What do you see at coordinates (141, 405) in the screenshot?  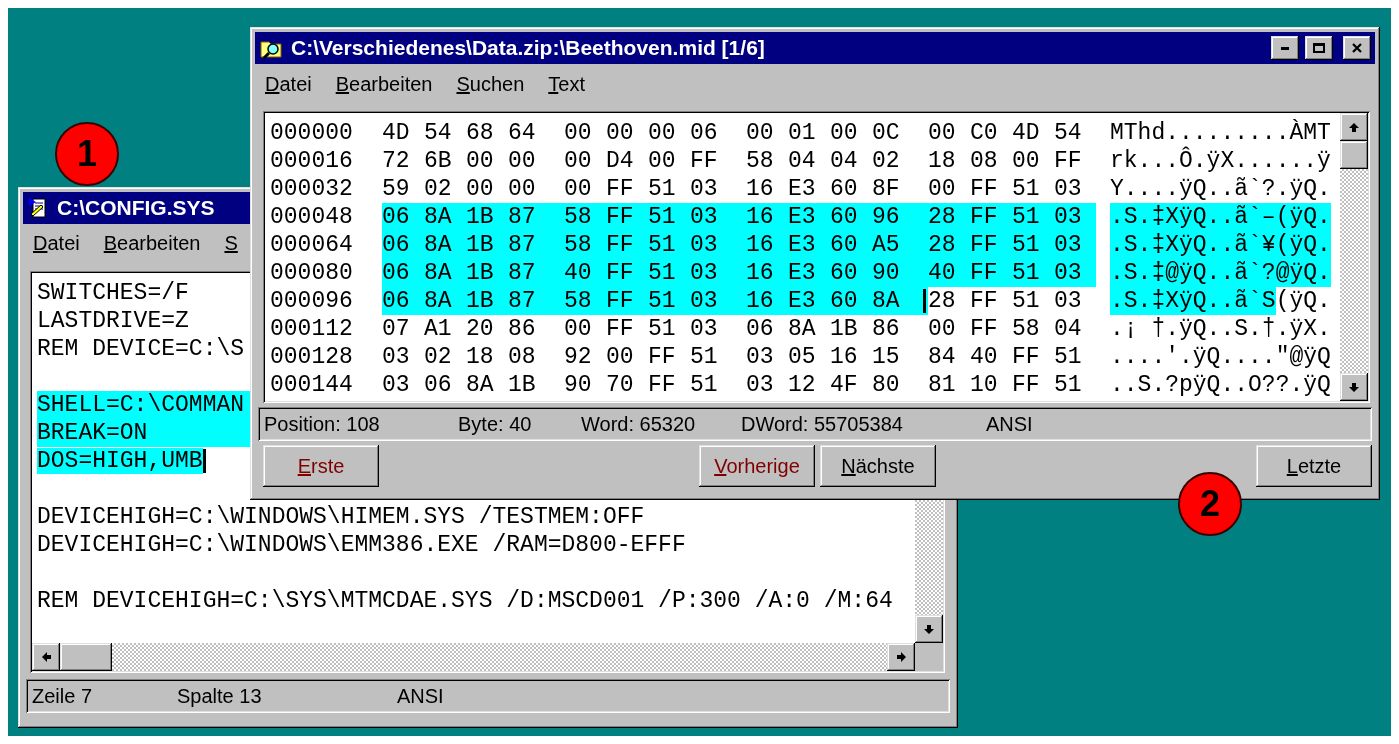 I see `code-line: SHELL=C:\COMMAN` at bounding box center [141, 405].